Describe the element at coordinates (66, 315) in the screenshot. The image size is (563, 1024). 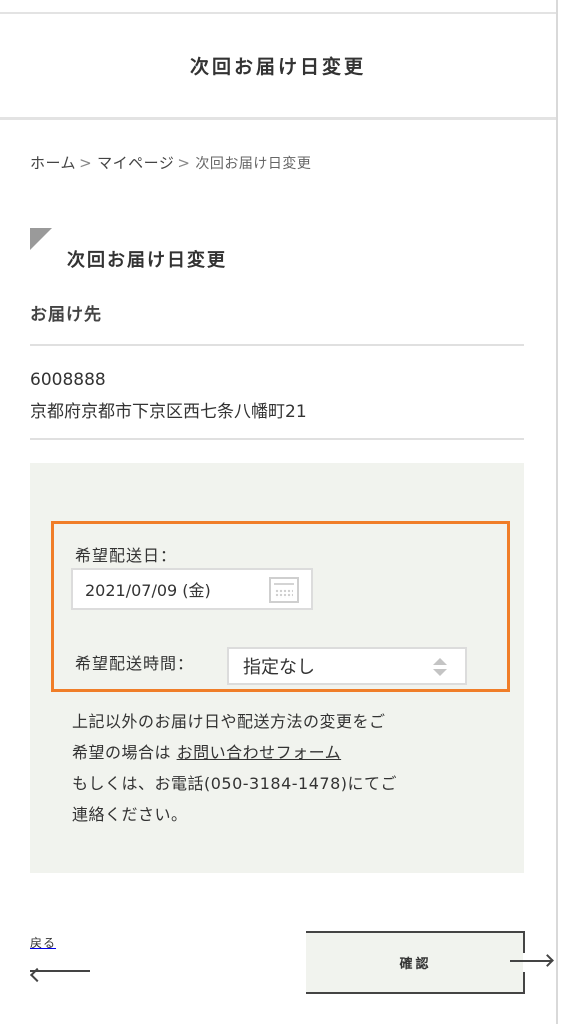
I see `destination-label: お届け先` at that location.